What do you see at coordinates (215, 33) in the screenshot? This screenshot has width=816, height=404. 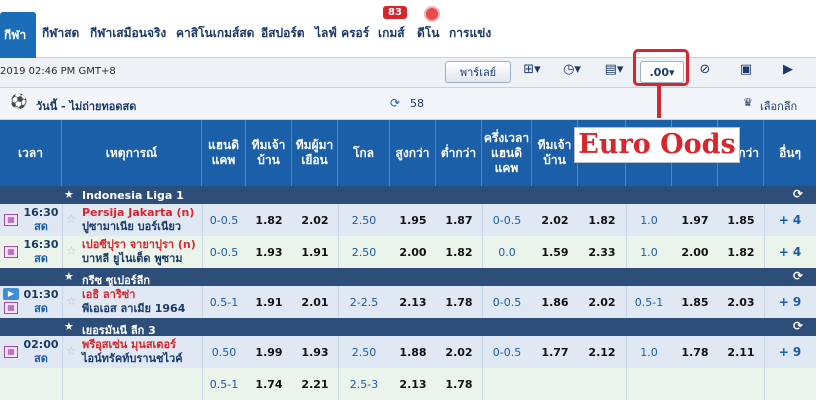 I see `tab-live-casino: คาสิโนเกมส์สด` at bounding box center [215, 33].